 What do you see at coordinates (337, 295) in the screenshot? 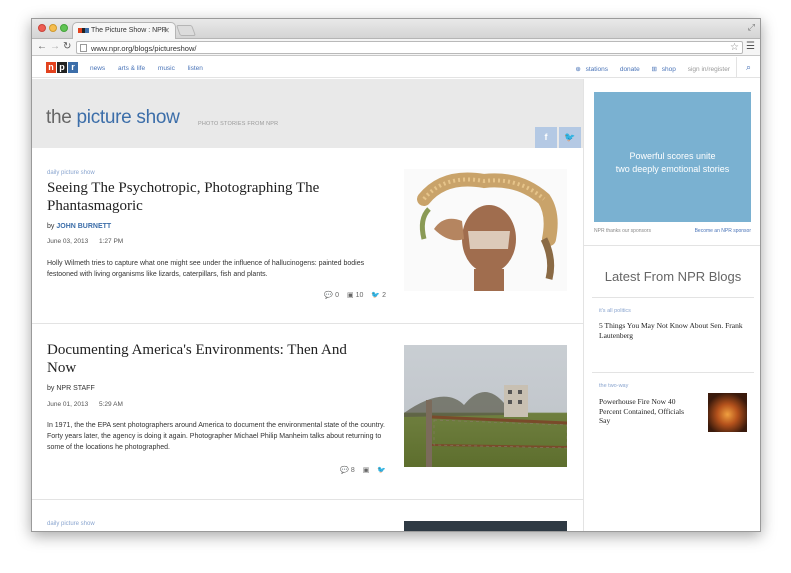
I see `comment-count: 0` at bounding box center [337, 295].